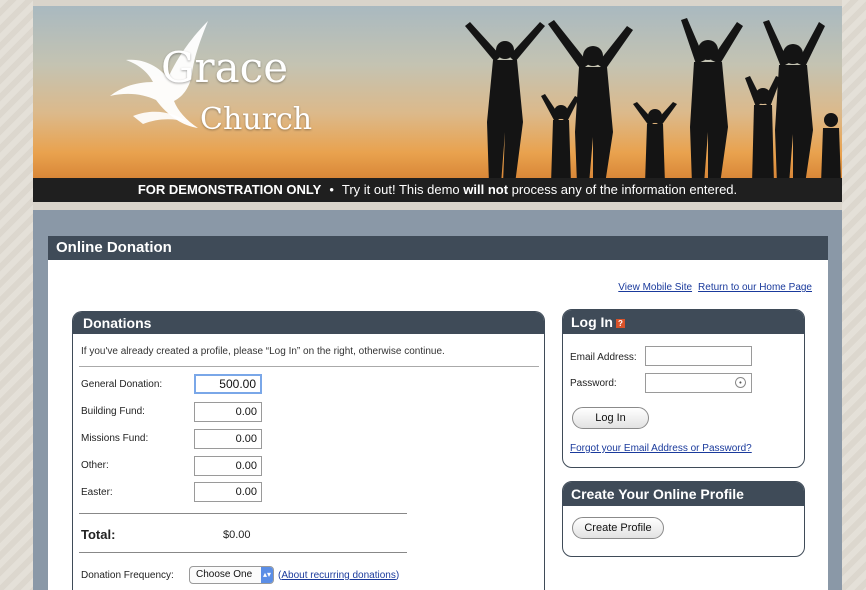 This screenshot has width=866, height=590. What do you see at coordinates (624, 189) in the screenshot?
I see `demo-notice-text-b: process any of the information entered.` at bounding box center [624, 189].